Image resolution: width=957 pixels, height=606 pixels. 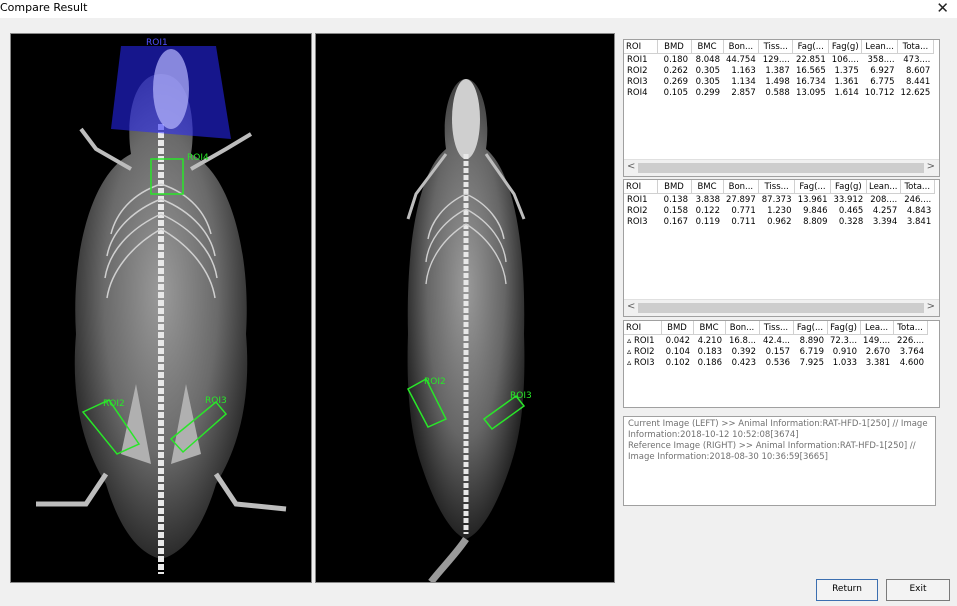 What do you see at coordinates (637, 59) in the screenshot?
I see `table-cell: ROI1` at bounding box center [637, 59].